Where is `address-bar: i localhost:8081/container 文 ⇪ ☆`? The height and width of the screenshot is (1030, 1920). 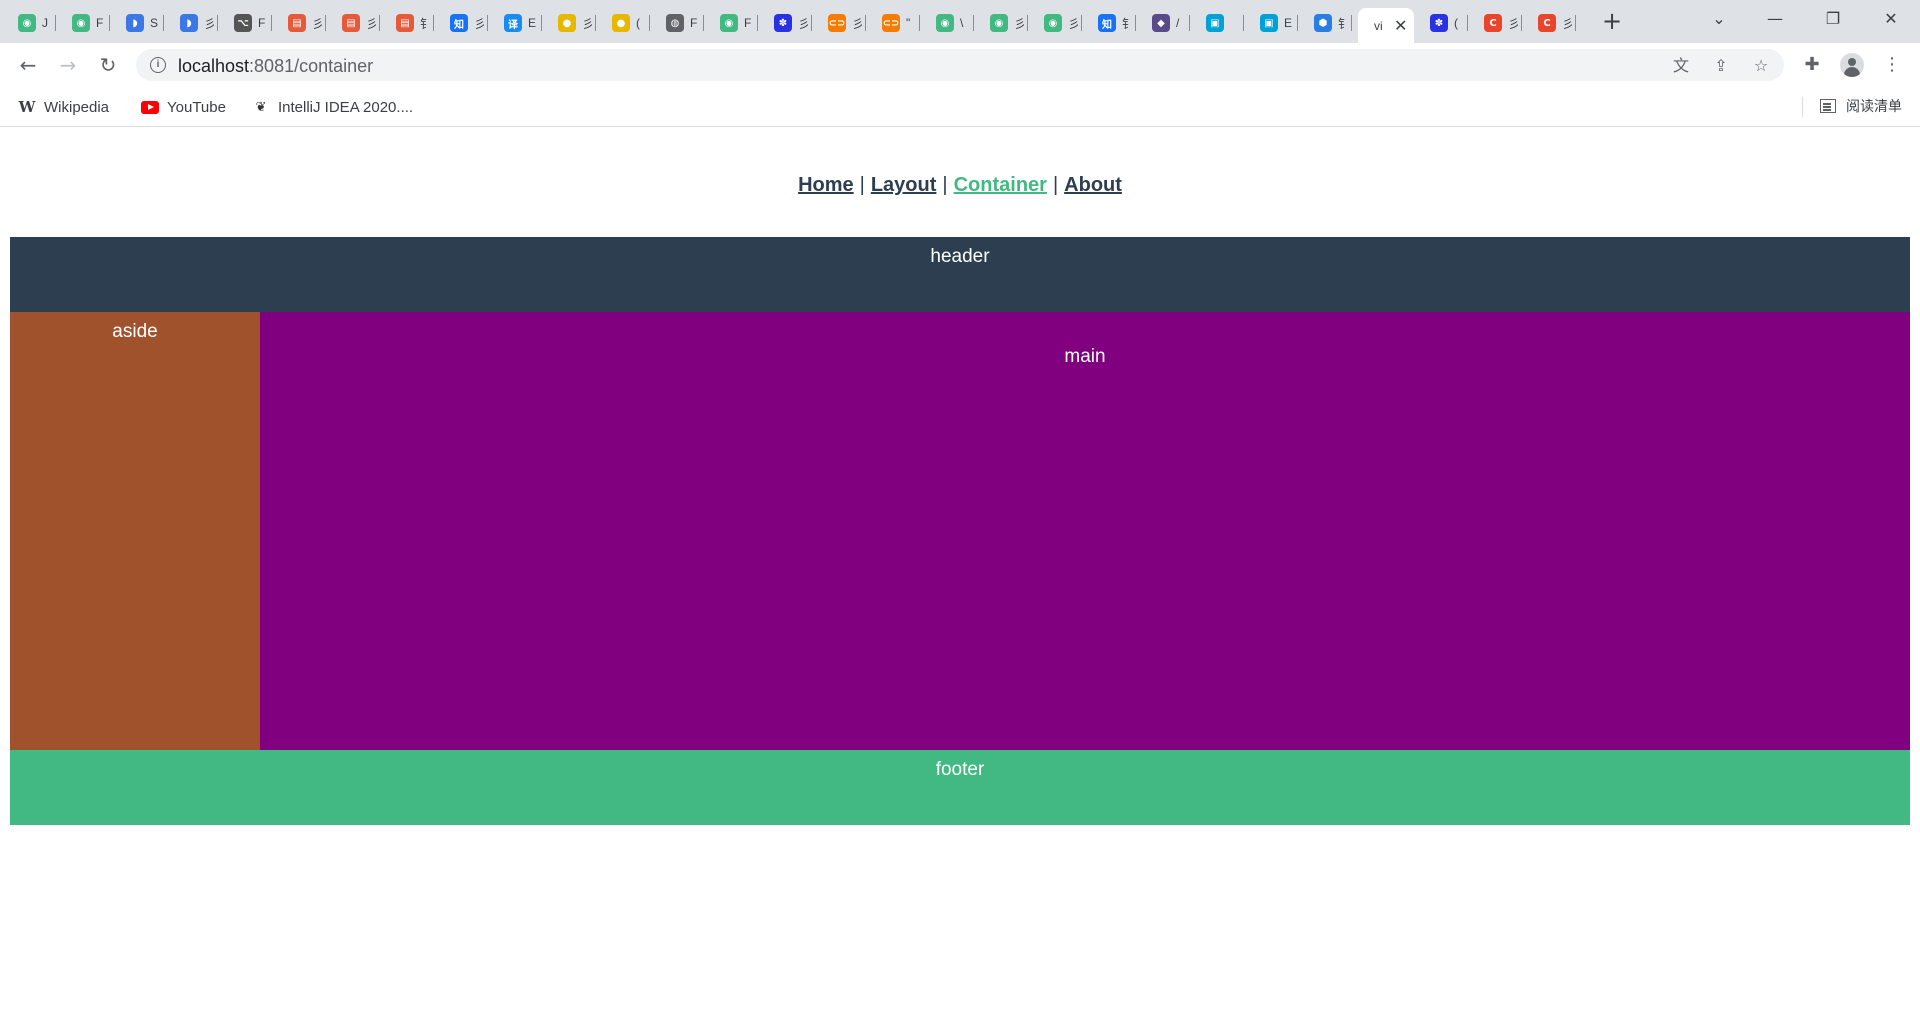
address-bar: i localhost:8081/container 文 ⇪ ☆ is located at coordinates (960, 65).